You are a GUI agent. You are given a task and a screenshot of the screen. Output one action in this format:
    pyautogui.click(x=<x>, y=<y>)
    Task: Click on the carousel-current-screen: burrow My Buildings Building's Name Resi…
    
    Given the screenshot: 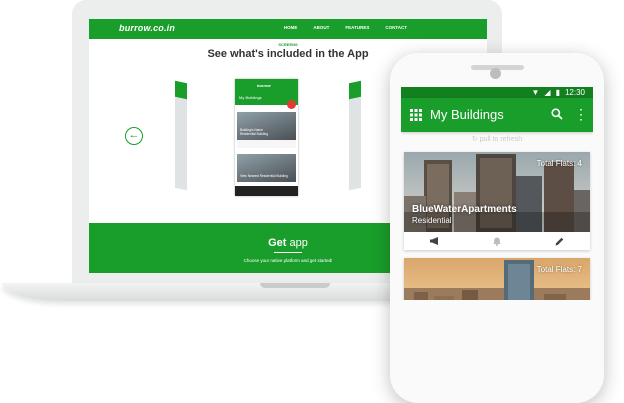 What is the action you would take?
    pyautogui.click(x=266, y=137)
    